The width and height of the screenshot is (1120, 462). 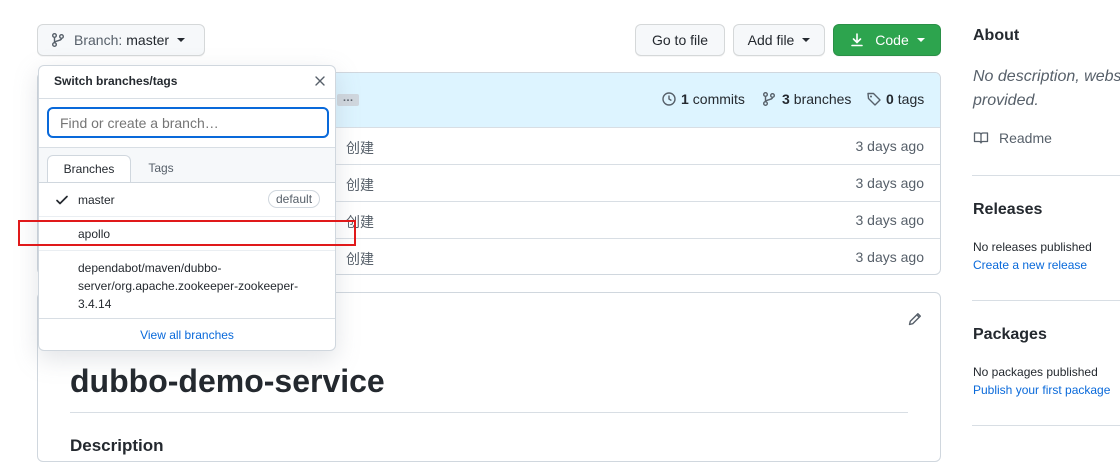 I want to click on tag-icon, so click(x=874, y=99).